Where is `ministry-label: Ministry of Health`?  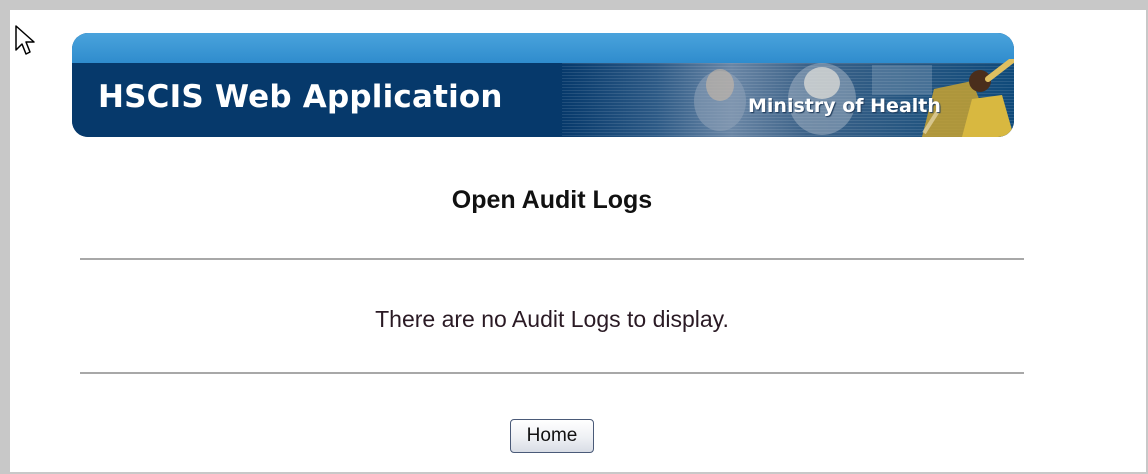 ministry-label: Ministry of Health is located at coordinates (844, 106).